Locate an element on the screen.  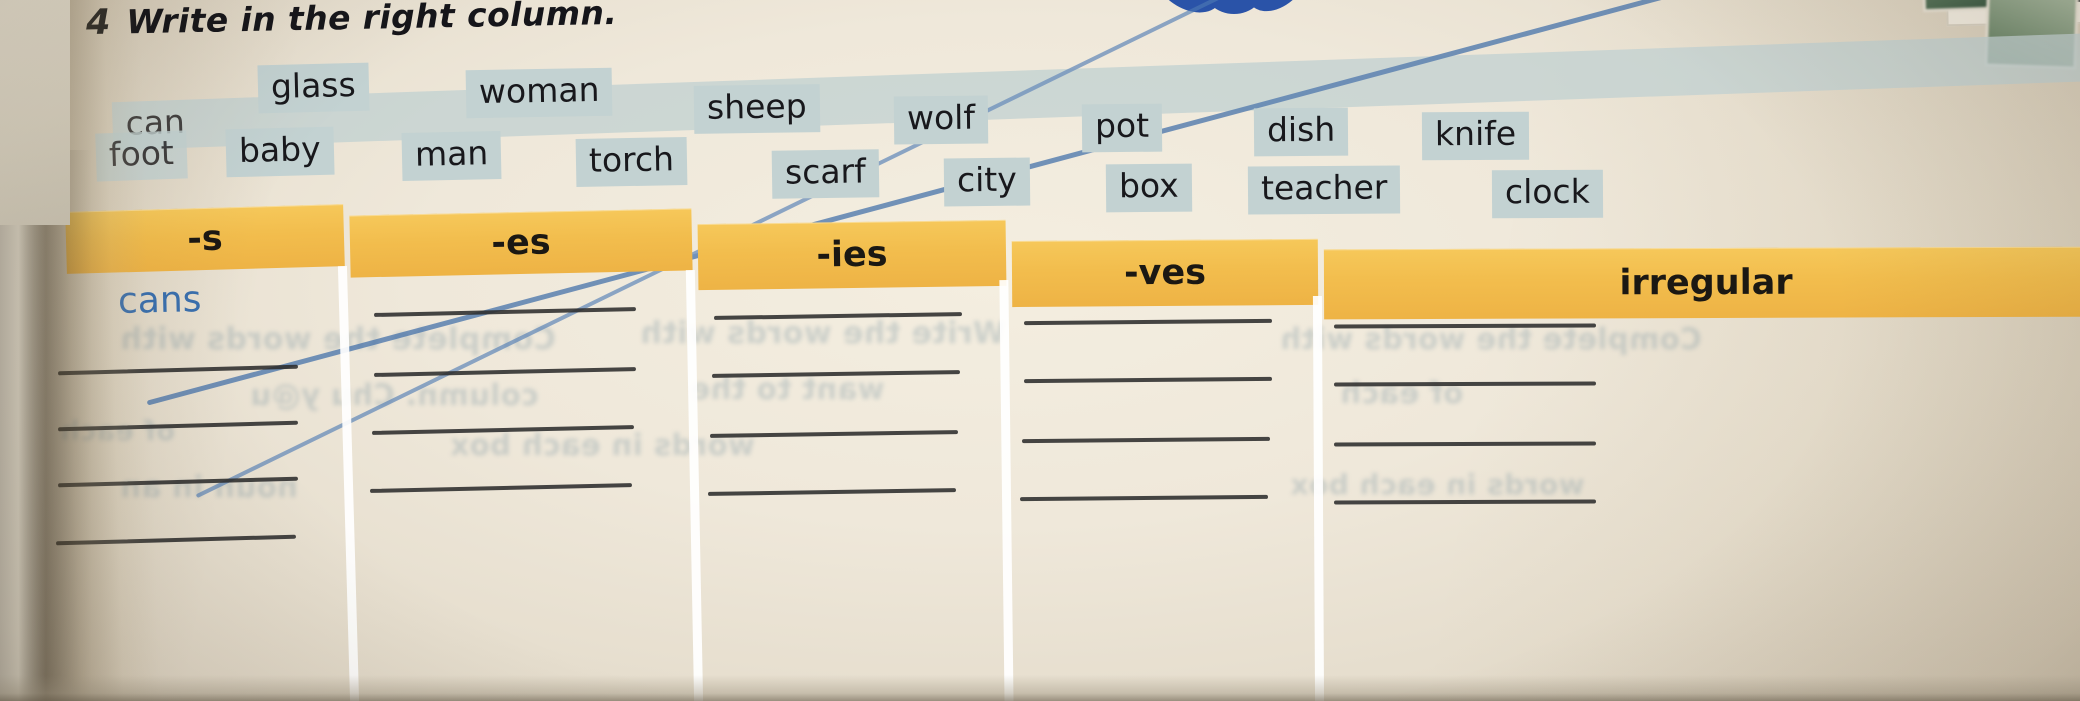
exercise-number: 4 is located at coordinates (98, 23).